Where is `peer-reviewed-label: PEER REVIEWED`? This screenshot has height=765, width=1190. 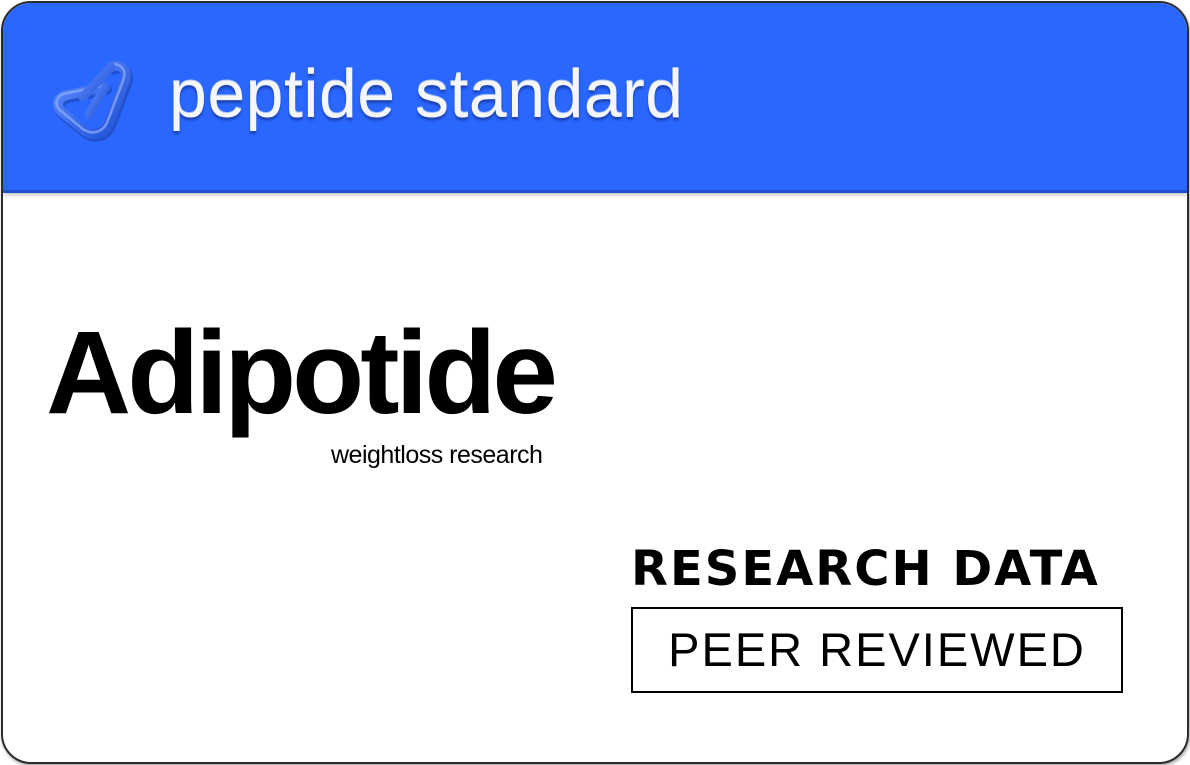 peer-reviewed-label: PEER REVIEWED is located at coordinates (877, 649).